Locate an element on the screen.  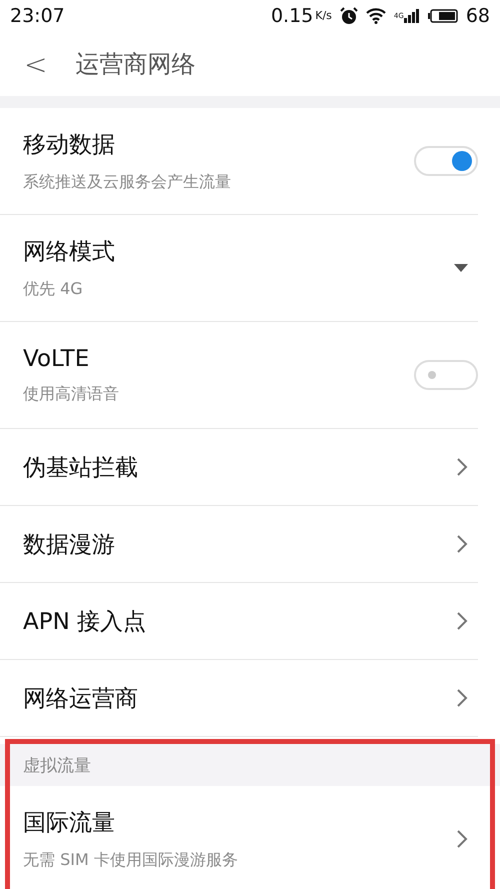
row-subtitle: 使用高清语音 is located at coordinates (71, 394).